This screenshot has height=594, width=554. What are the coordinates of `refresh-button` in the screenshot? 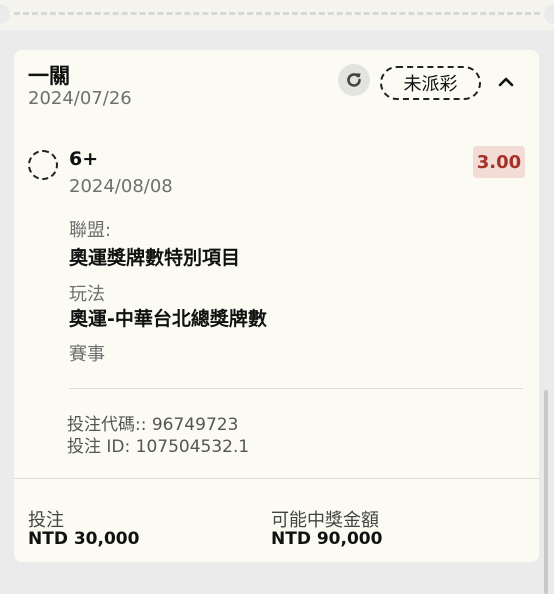 It's located at (354, 80).